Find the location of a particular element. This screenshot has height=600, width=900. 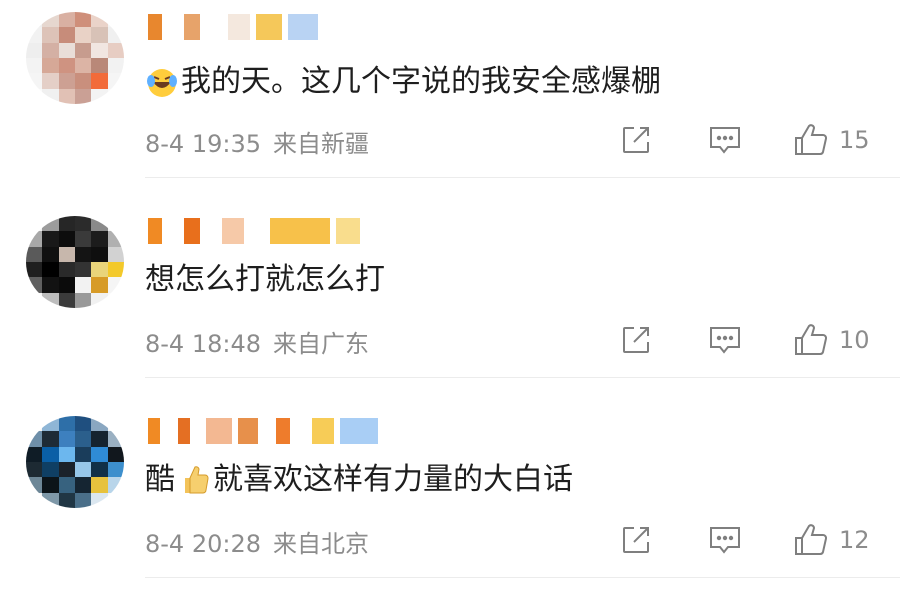

comment-text: 酷 就喜欢这样有力量的大白话 is located at coordinates (359, 480).